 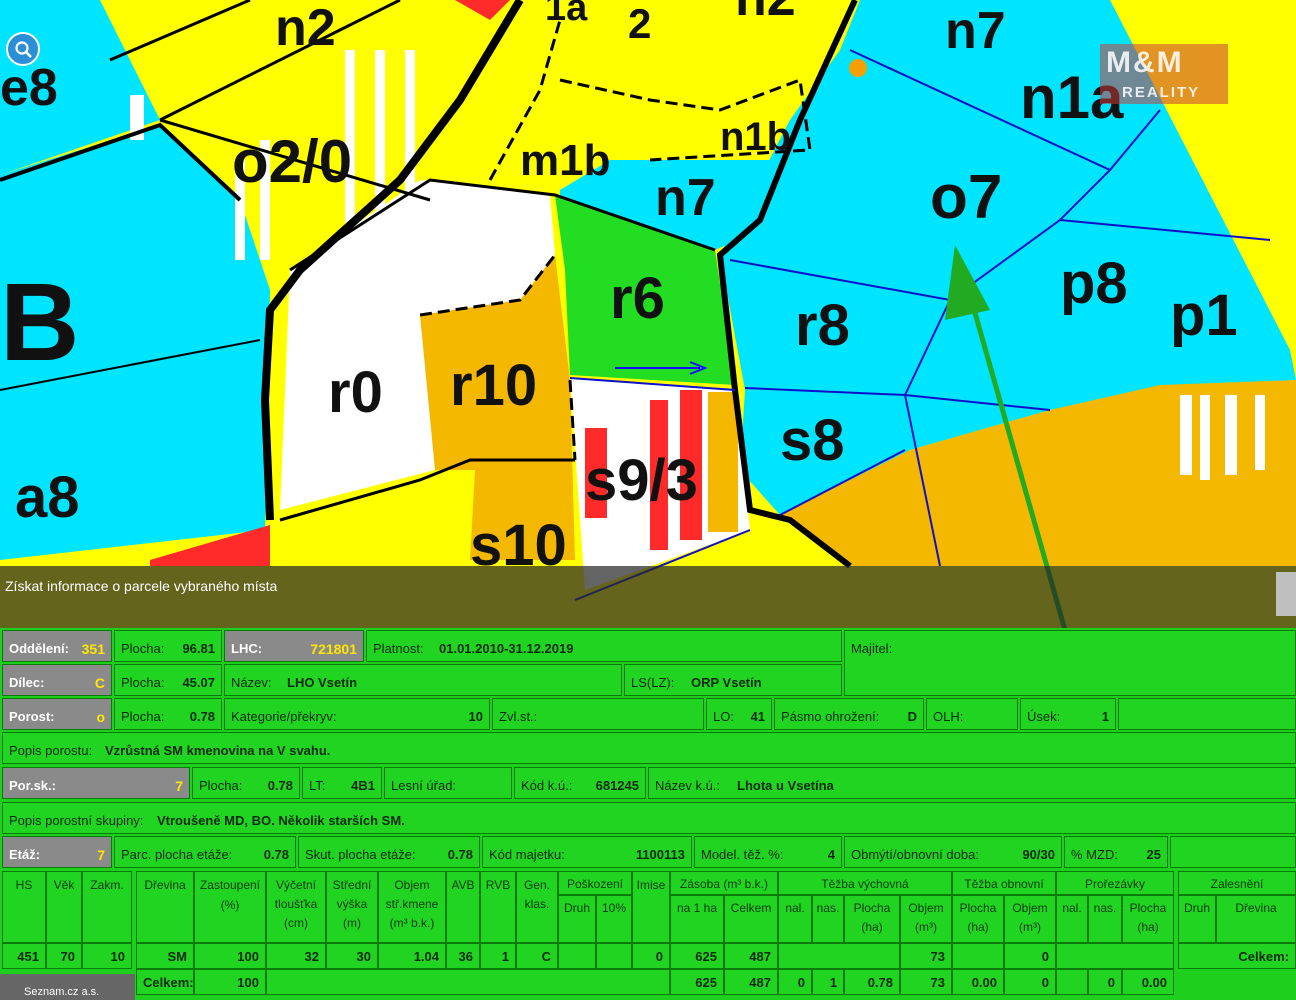 I want to click on total-empty-mid, so click(x=468, y=982).